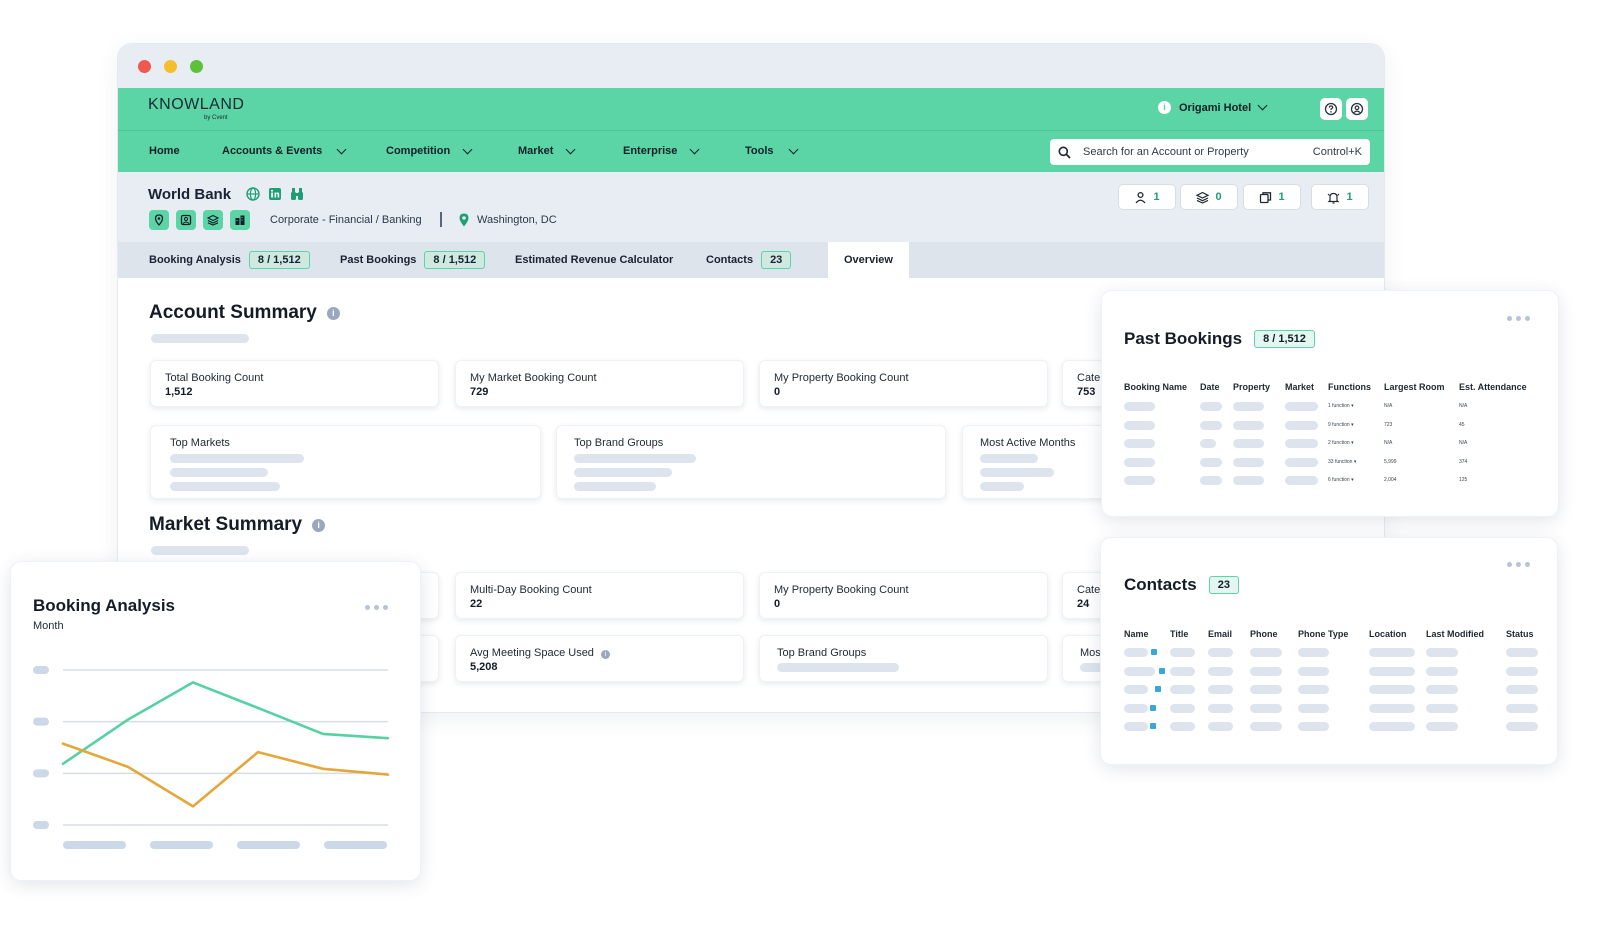 This screenshot has width=1600, height=937. What do you see at coordinates (297, 194) in the screenshot?
I see `binoculars-icon` at bounding box center [297, 194].